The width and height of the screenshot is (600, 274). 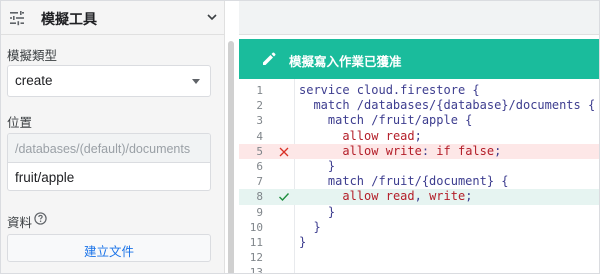 What do you see at coordinates (259, 166) in the screenshot?
I see `line-number: 6` at bounding box center [259, 166].